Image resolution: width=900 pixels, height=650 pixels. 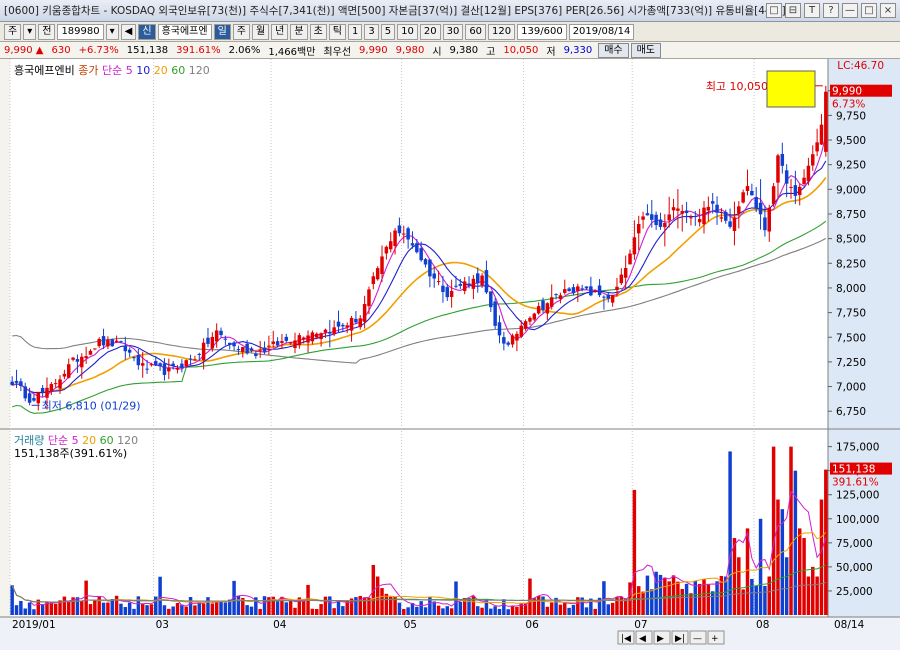 What do you see at coordinates (812, 10) in the screenshot?
I see `window-button-2: T` at bounding box center [812, 10].